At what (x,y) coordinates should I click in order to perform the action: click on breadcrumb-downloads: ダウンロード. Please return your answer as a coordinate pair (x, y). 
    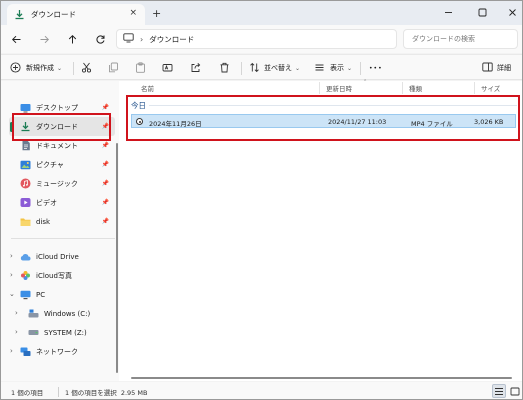
    Looking at the image, I should click on (171, 39).